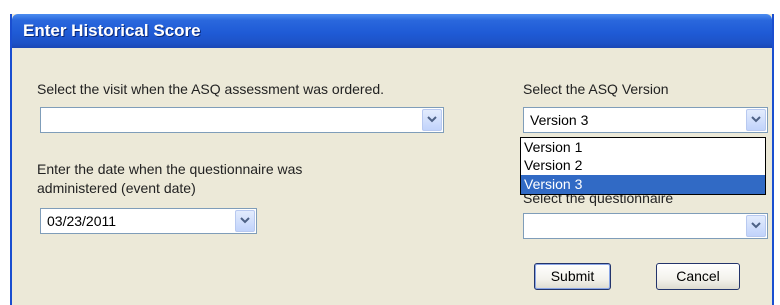  What do you see at coordinates (596, 89) in the screenshot?
I see `version-label: Select the ASQ Version` at bounding box center [596, 89].